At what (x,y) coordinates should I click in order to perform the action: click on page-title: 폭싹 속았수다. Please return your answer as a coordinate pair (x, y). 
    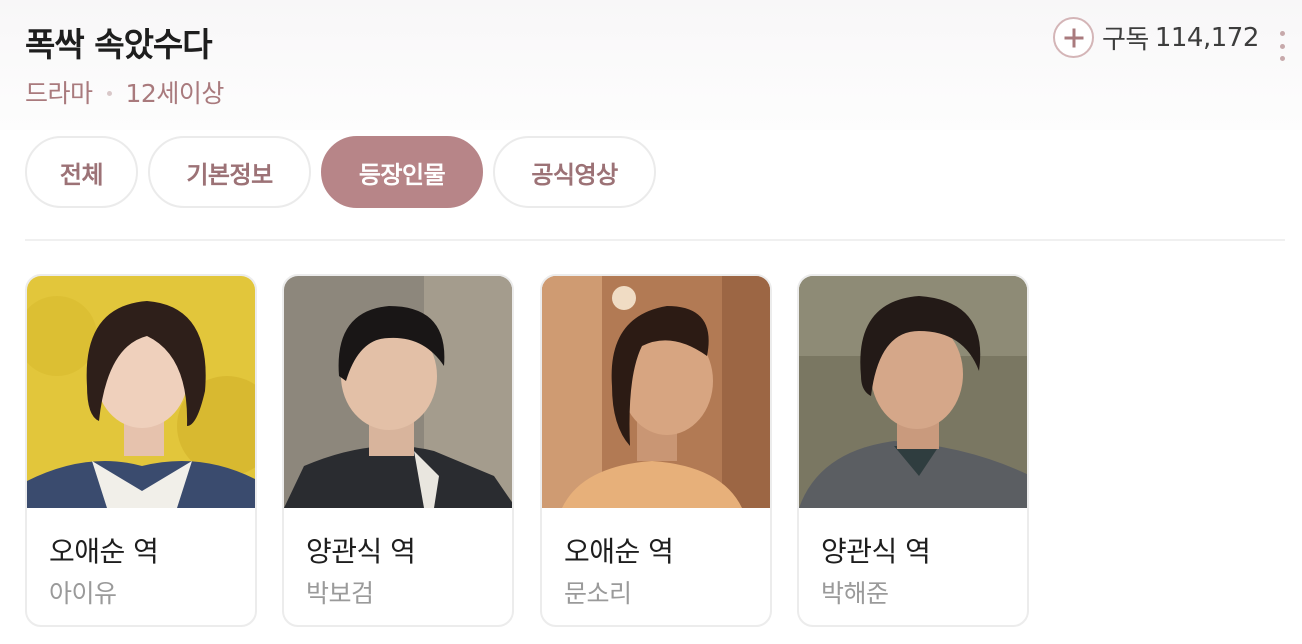
    Looking at the image, I should click on (119, 44).